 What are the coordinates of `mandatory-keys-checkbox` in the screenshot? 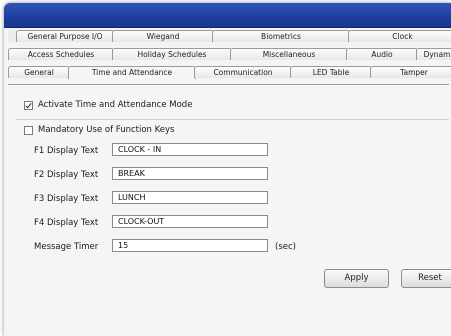 It's located at (28, 130).